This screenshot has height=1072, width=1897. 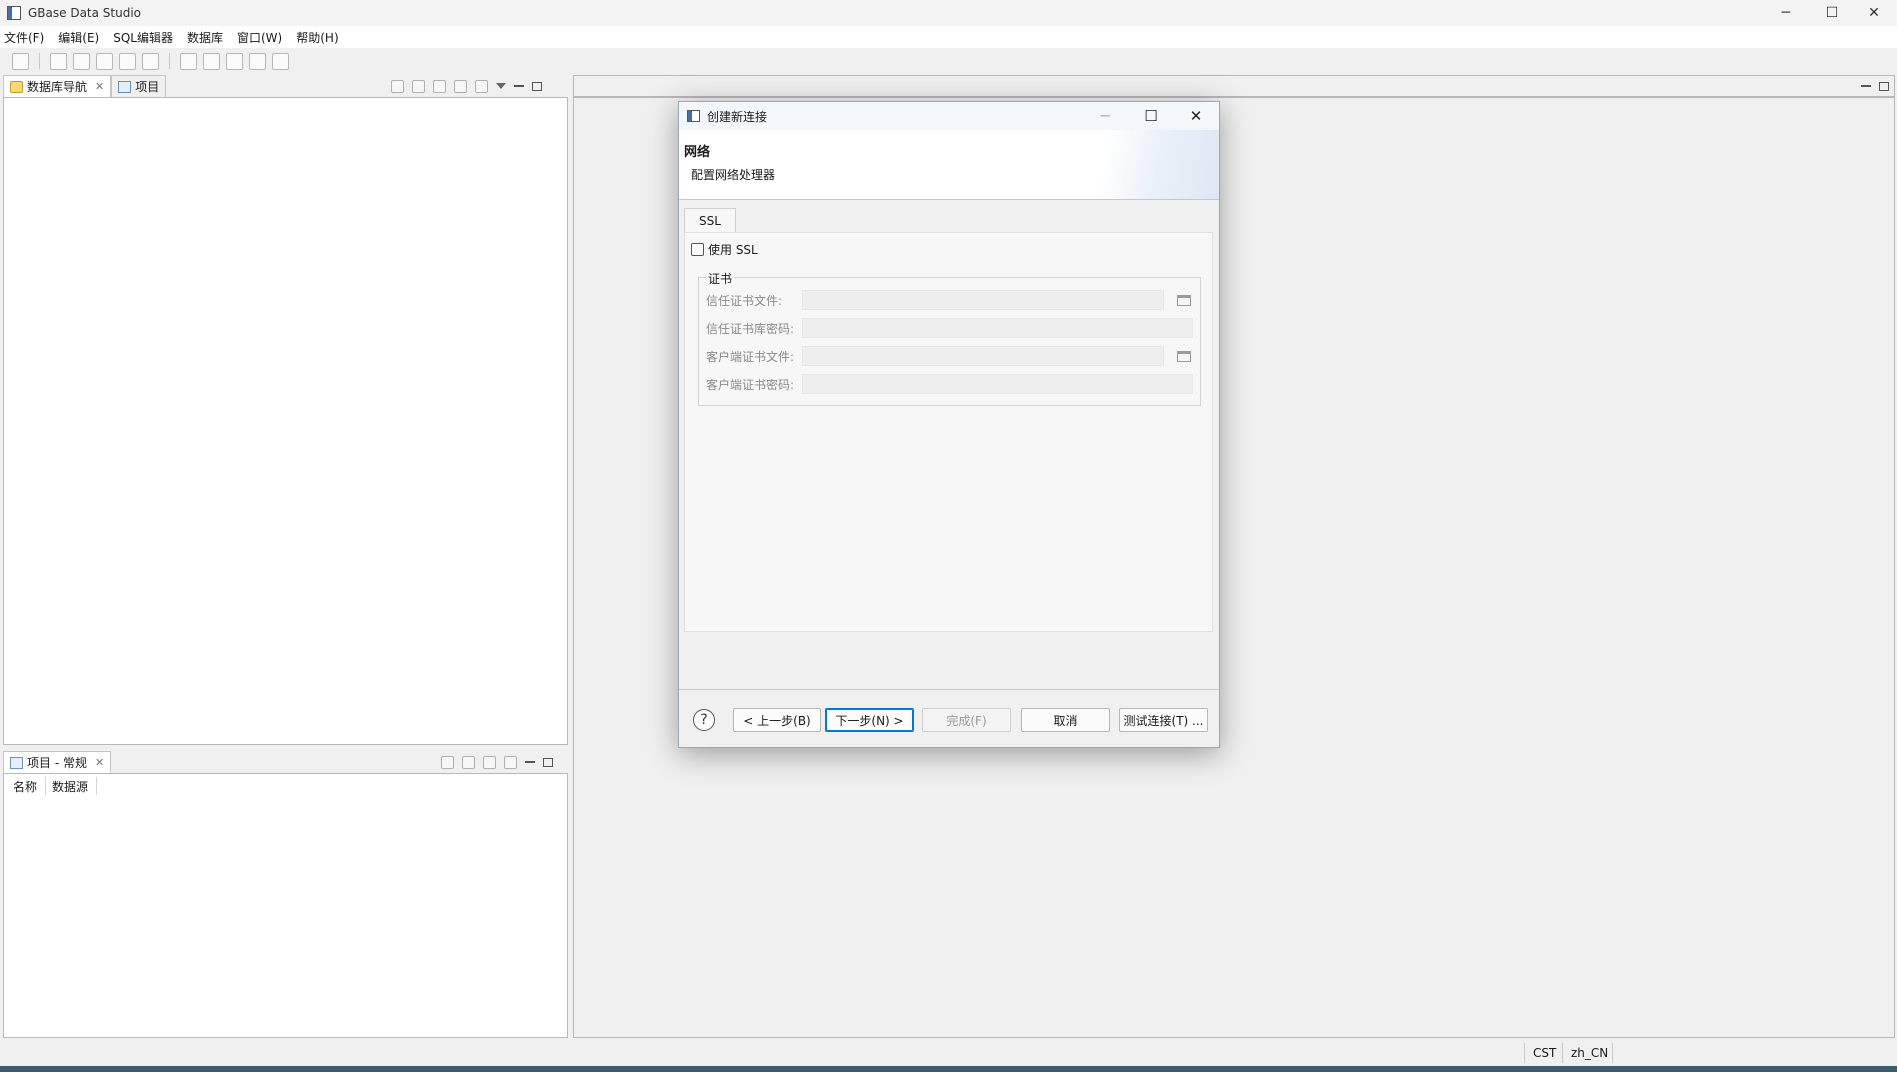 What do you see at coordinates (26, 786) in the screenshot?
I see `column-name: 名称` at bounding box center [26, 786].